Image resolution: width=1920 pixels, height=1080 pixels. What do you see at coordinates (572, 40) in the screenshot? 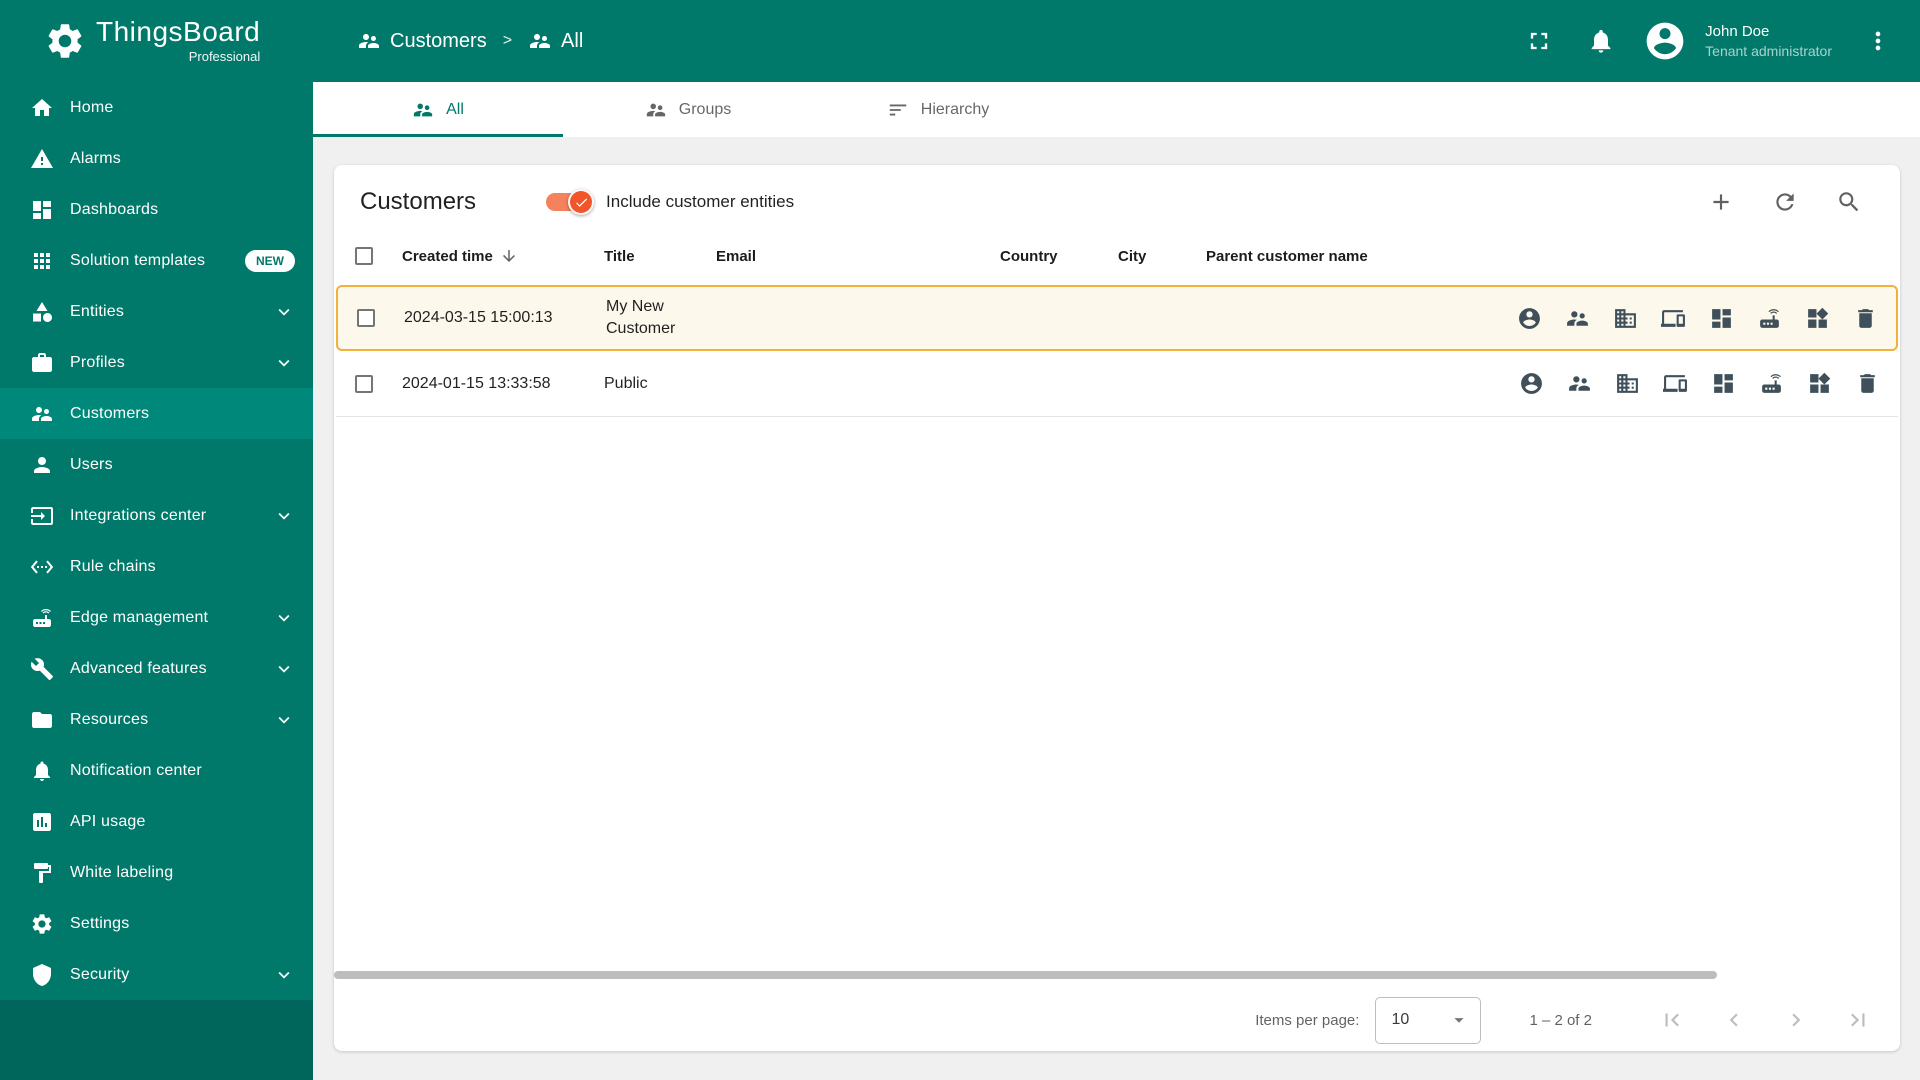
I see `breadcrumb-label: All` at bounding box center [572, 40].